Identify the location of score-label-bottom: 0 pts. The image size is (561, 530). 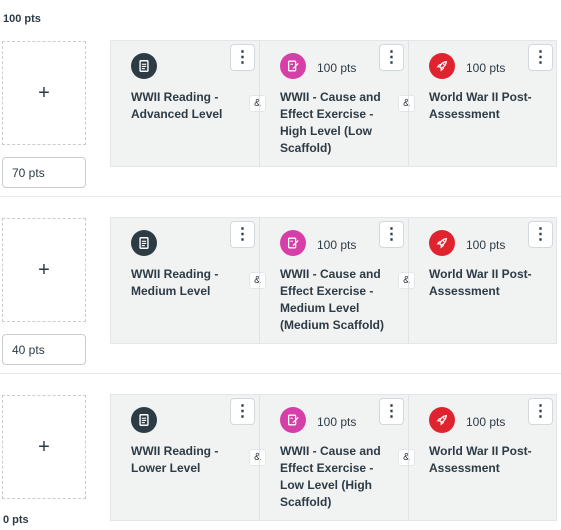
(16, 520).